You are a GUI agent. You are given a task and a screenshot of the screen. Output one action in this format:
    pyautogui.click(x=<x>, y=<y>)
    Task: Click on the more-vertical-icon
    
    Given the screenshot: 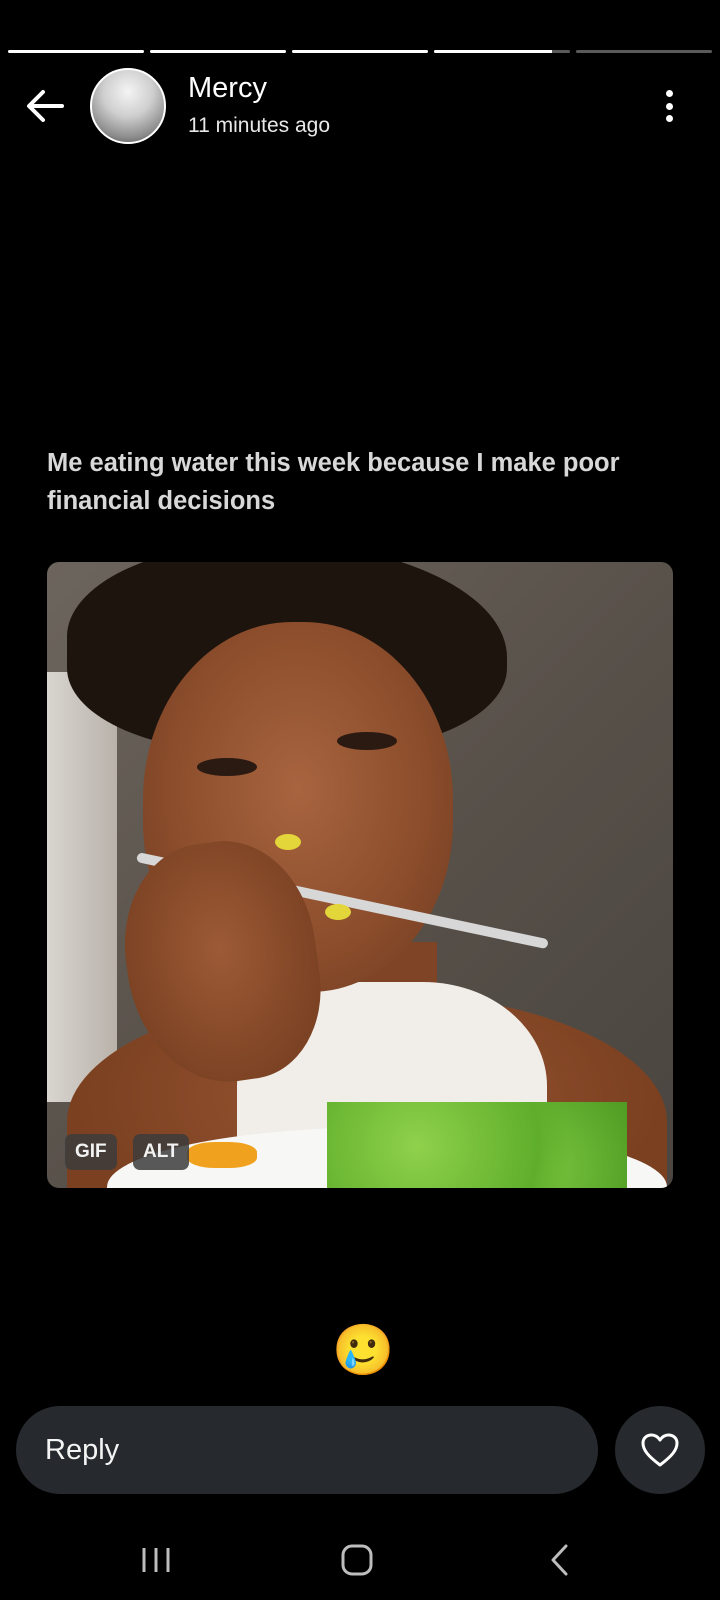 What is the action you would take?
    pyautogui.click(x=669, y=93)
    